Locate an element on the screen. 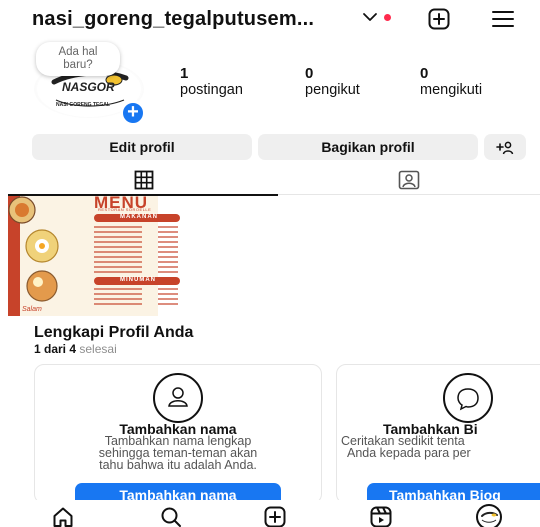  post-footer-text: Salam is located at coordinates (32, 309).